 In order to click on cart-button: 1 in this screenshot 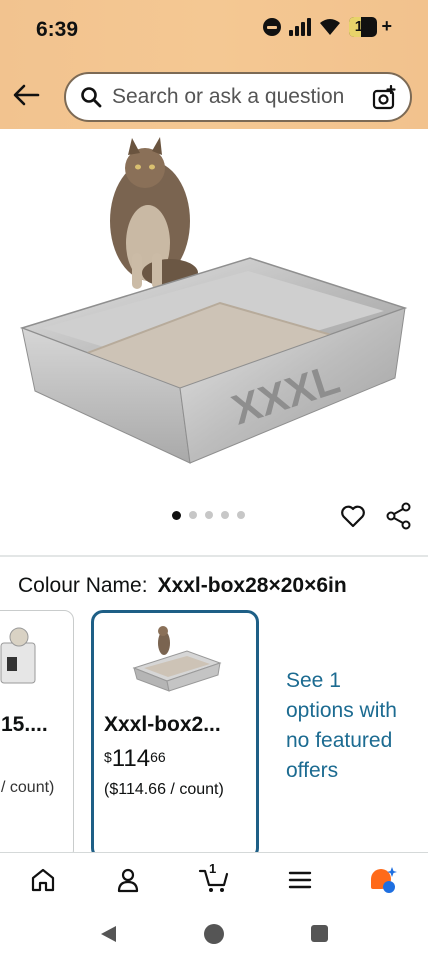, I will do `click(215, 878)`.